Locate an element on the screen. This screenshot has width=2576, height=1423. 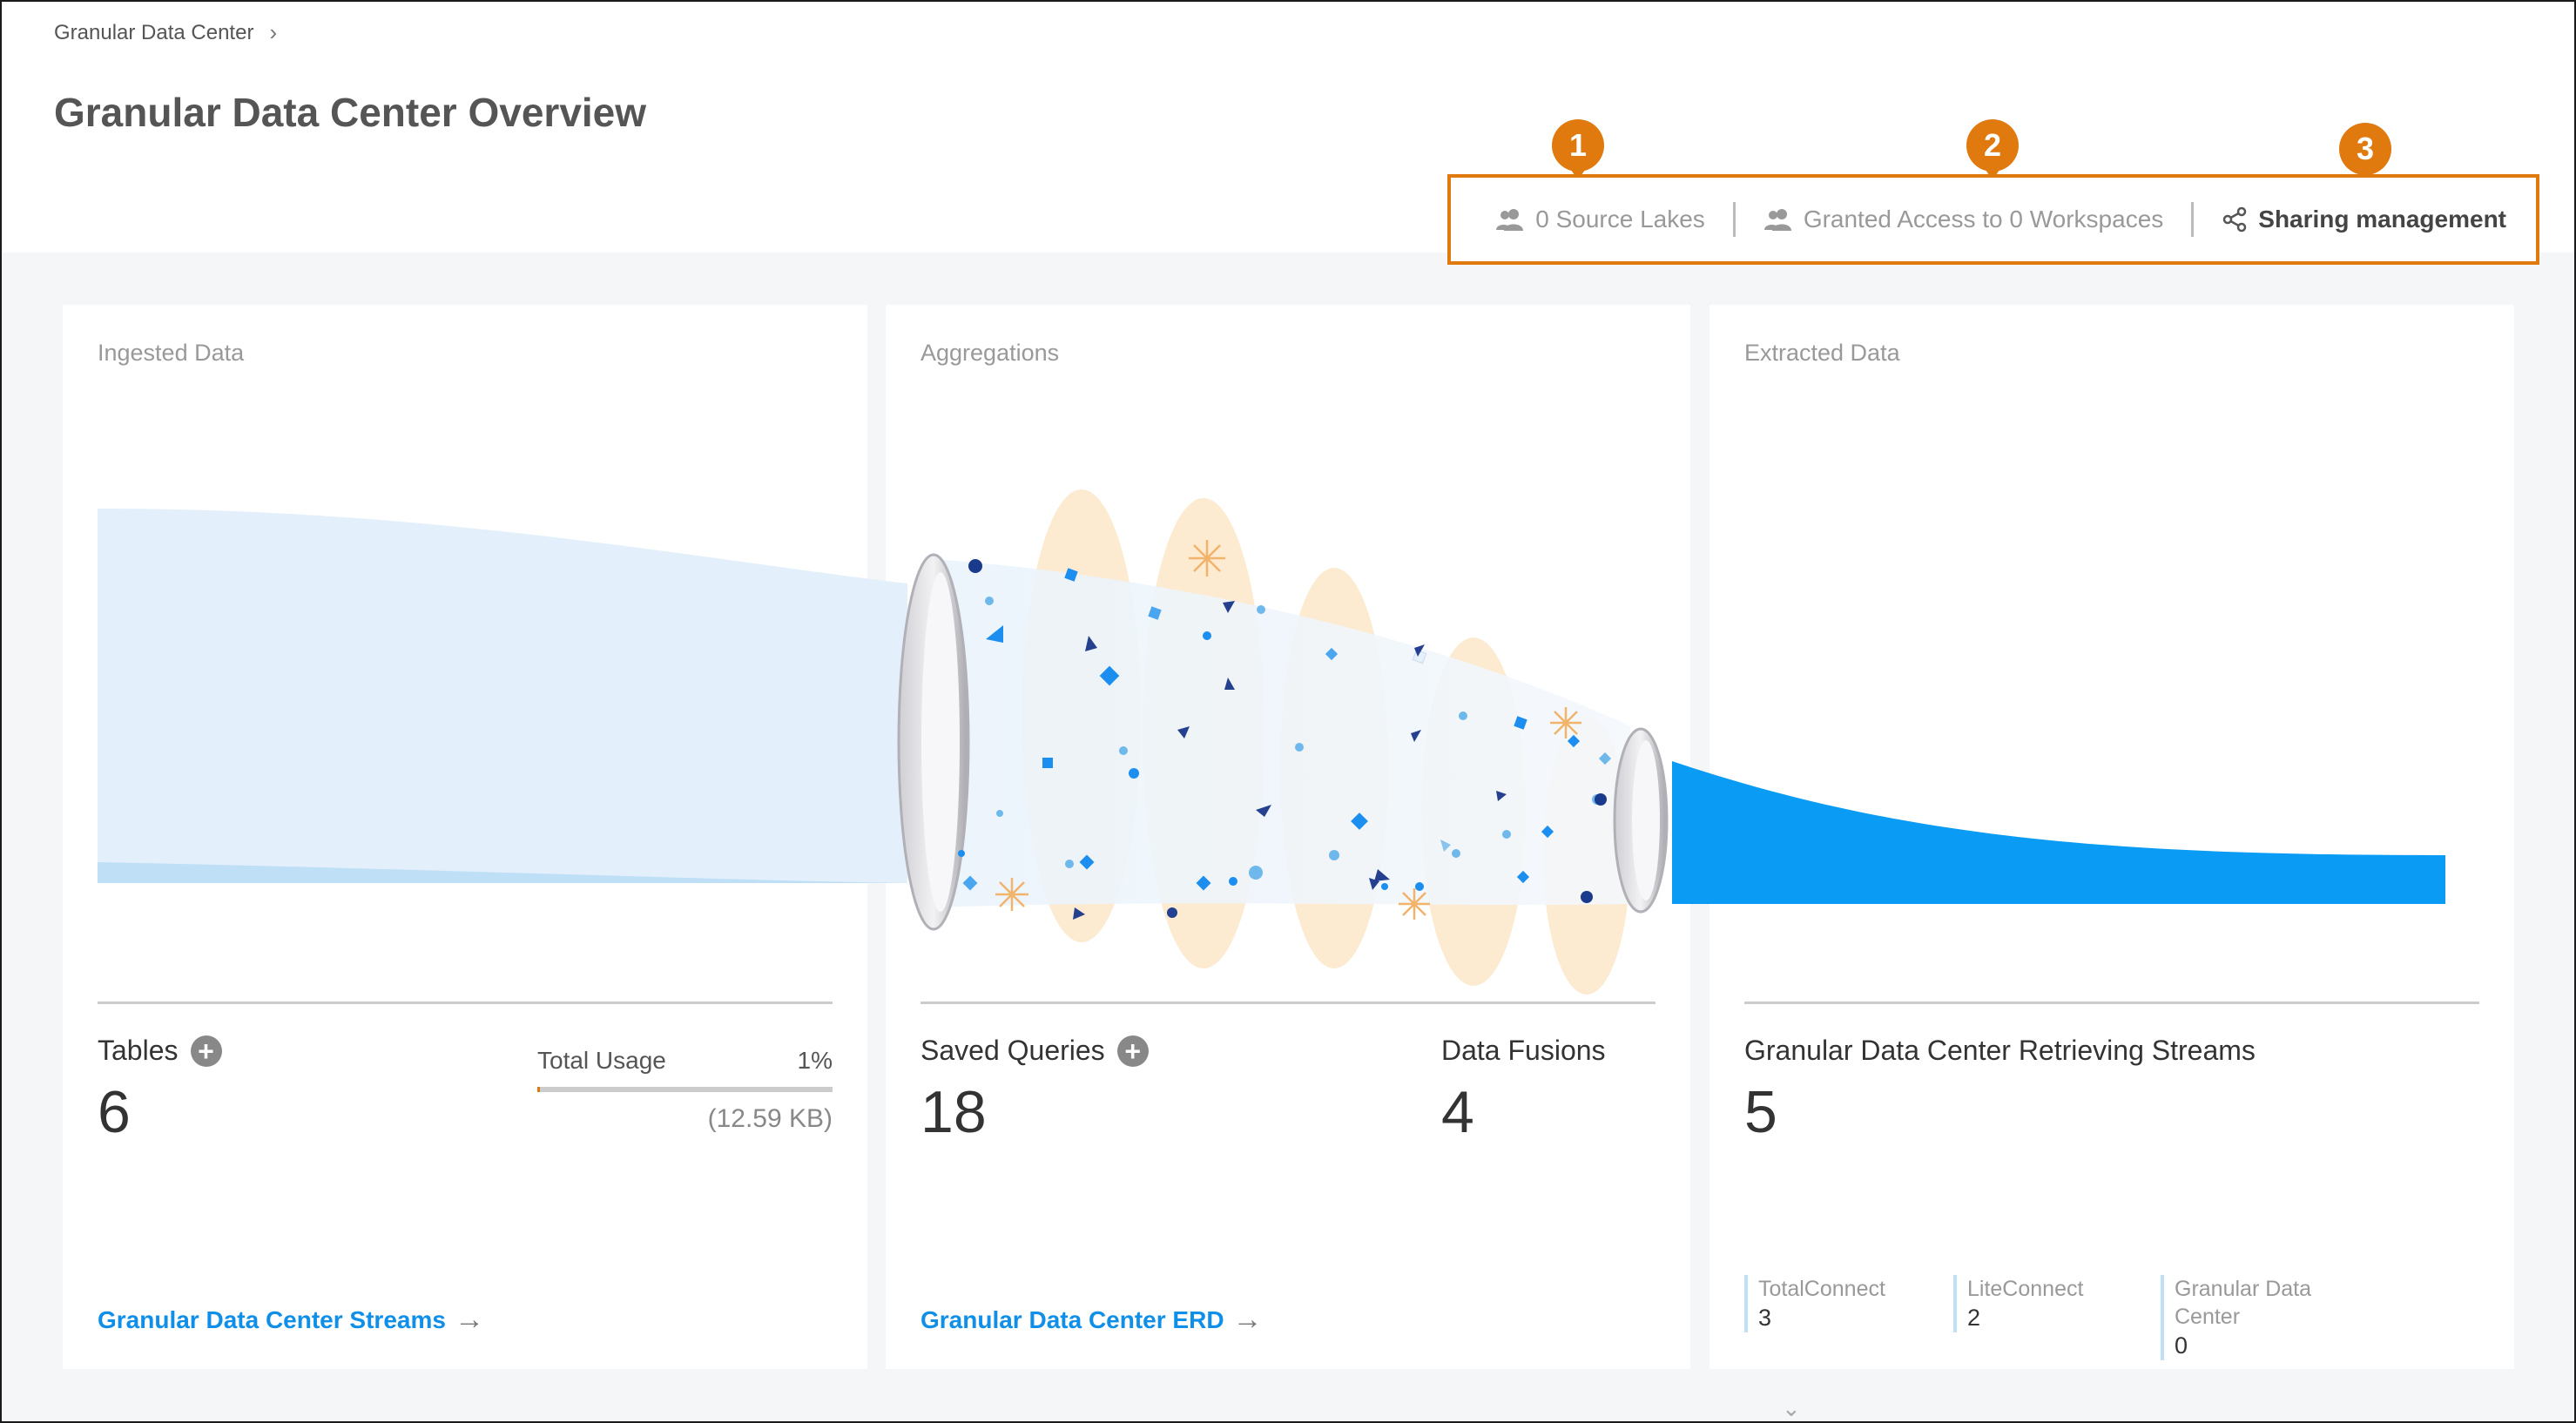
retrieving-streams-count: 5 is located at coordinates (1760, 1112).